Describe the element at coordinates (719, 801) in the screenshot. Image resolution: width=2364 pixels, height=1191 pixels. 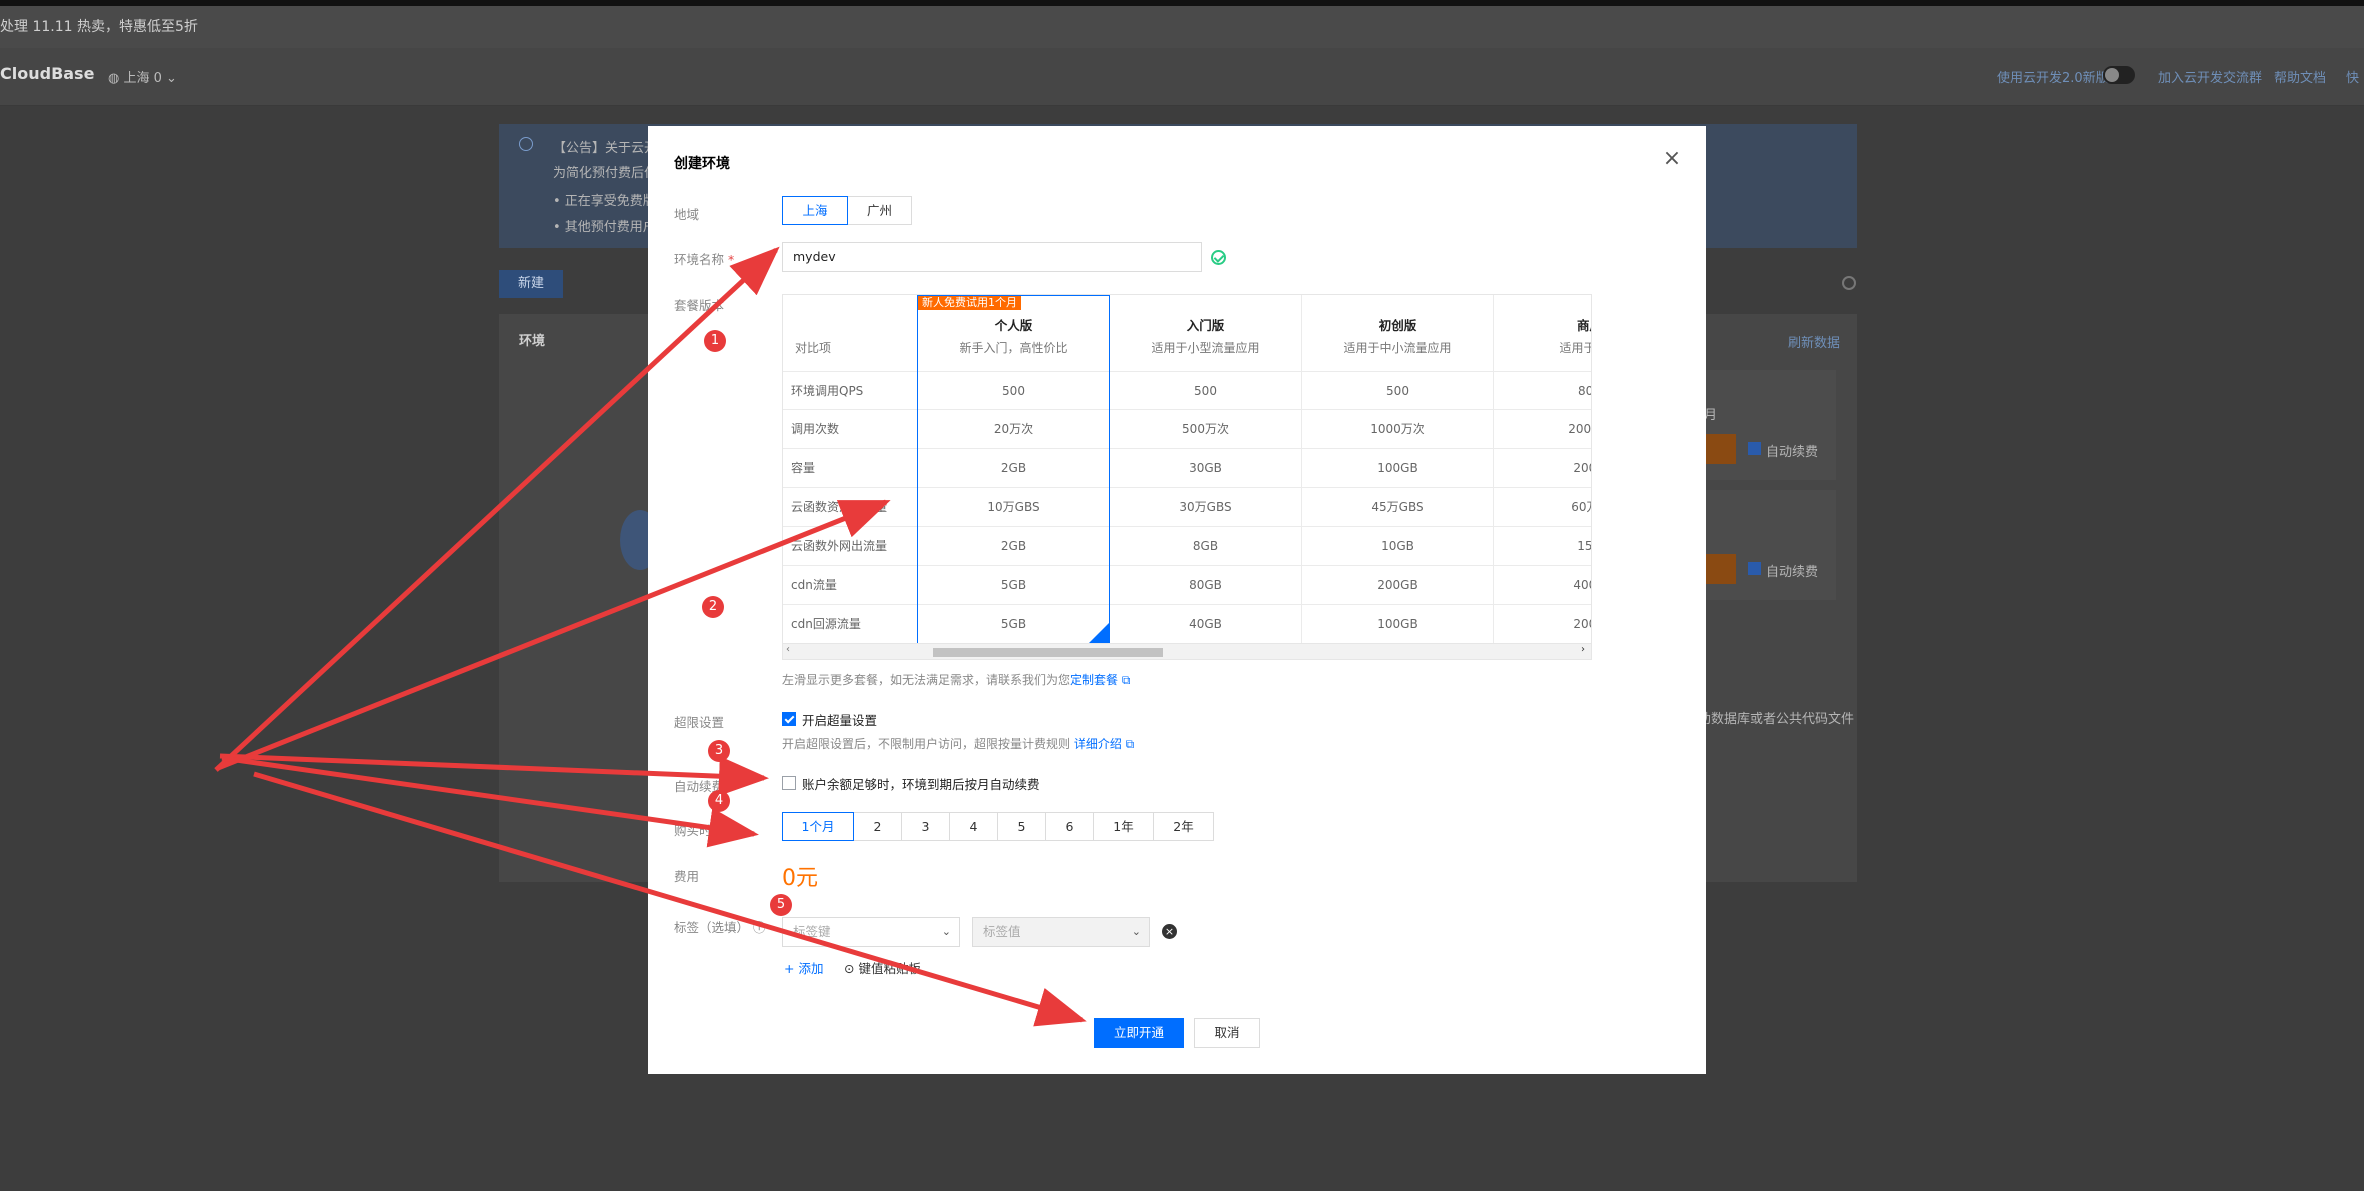
I see `annotation-marker-4: 4` at that location.